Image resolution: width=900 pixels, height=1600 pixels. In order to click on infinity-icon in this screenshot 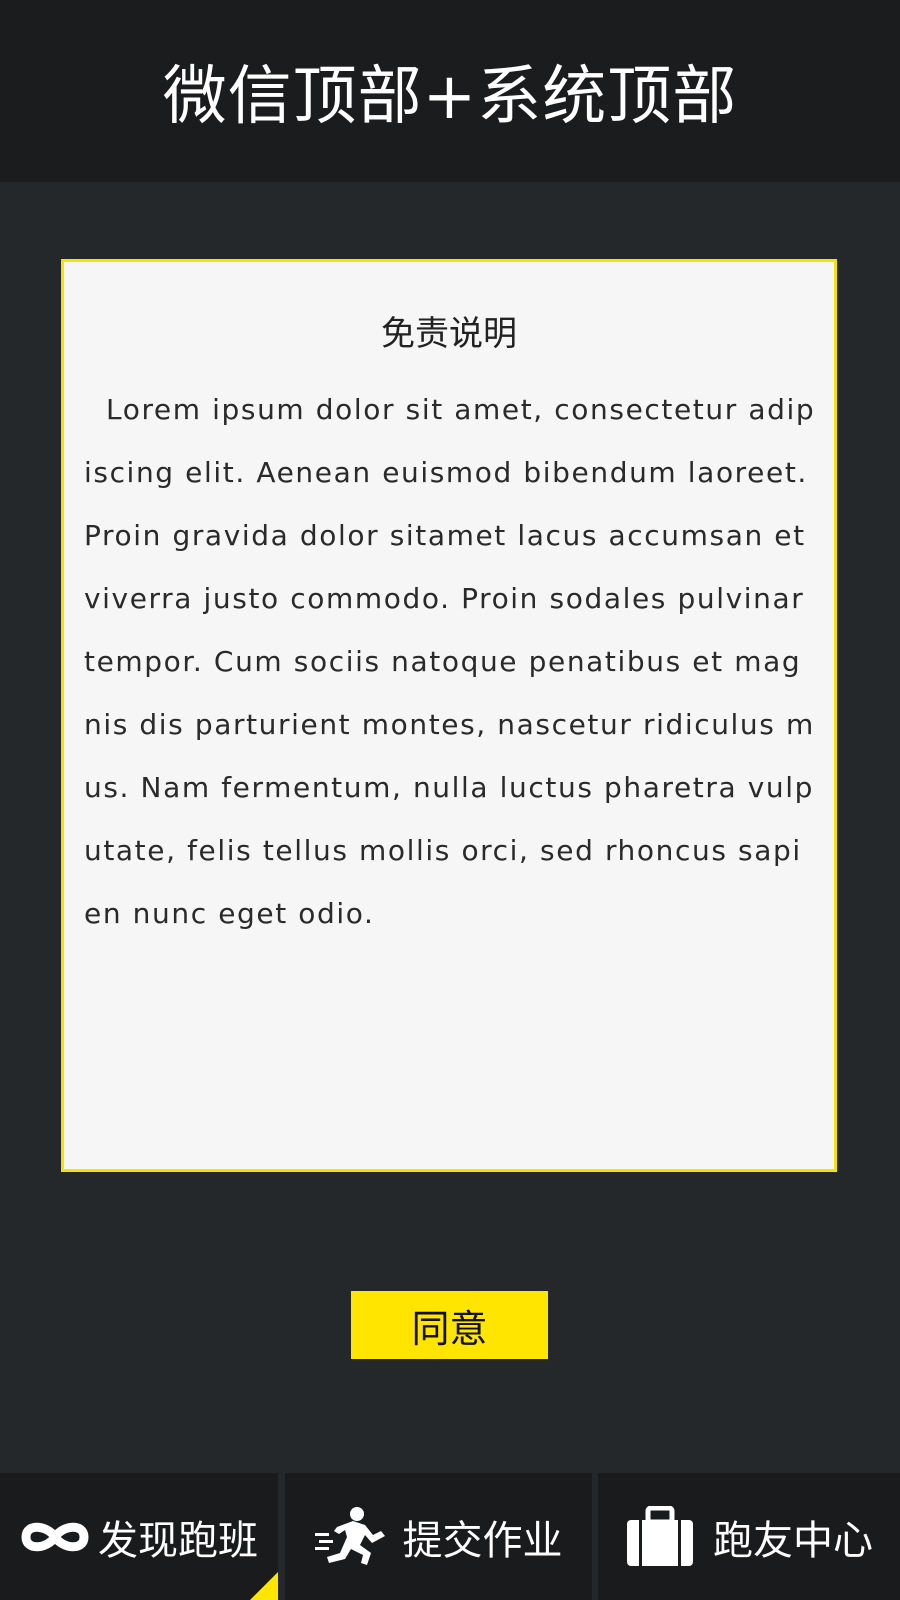, I will do `click(55, 1537)`.